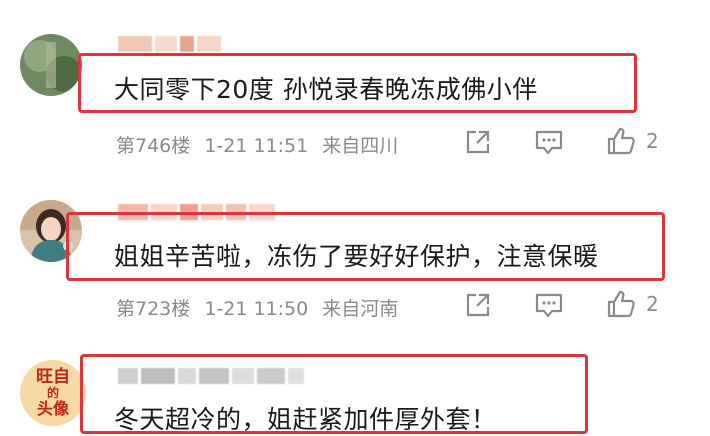 This screenshot has width=710, height=436. What do you see at coordinates (305, 419) in the screenshot?
I see `comment-text: 冬天超冷的，姐赶紧加件厚外套！` at bounding box center [305, 419].